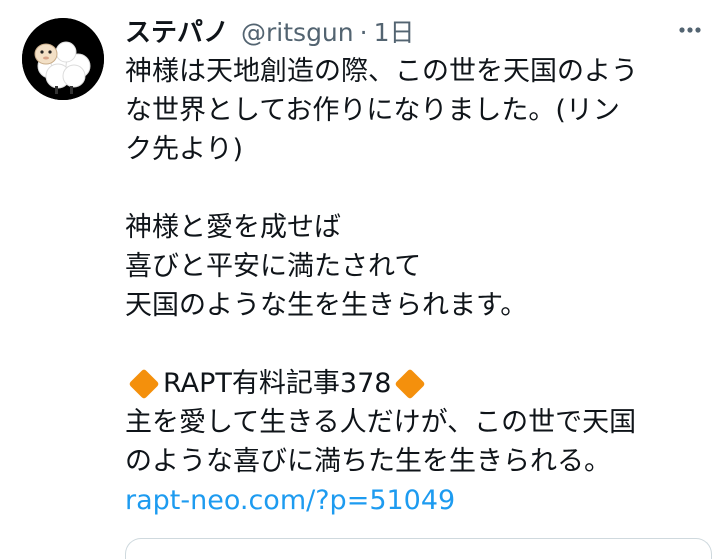 The height and width of the screenshot is (559, 720). Describe the element at coordinates (368, 461) in the screenshot. I see `text-line: のような喜びに満ちた生を生きられる。` at that location.